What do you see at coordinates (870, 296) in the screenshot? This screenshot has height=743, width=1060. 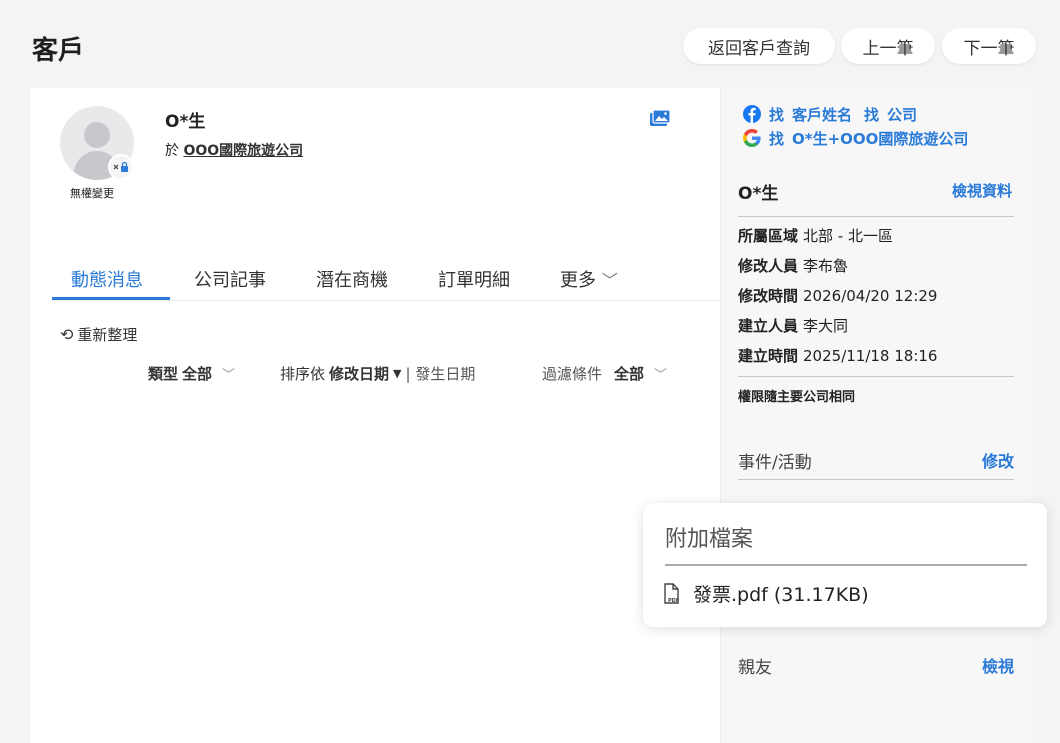 I see `info-value: 2026/04/20 12:29` at bounding box center [870, 296].